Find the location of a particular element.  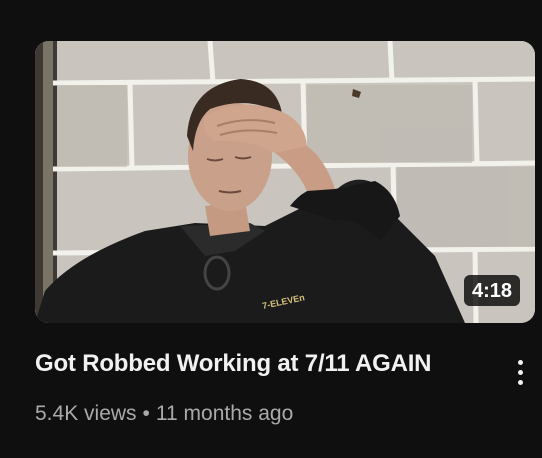

duration-badge: 4:18 is located at coordinates (491, 290).